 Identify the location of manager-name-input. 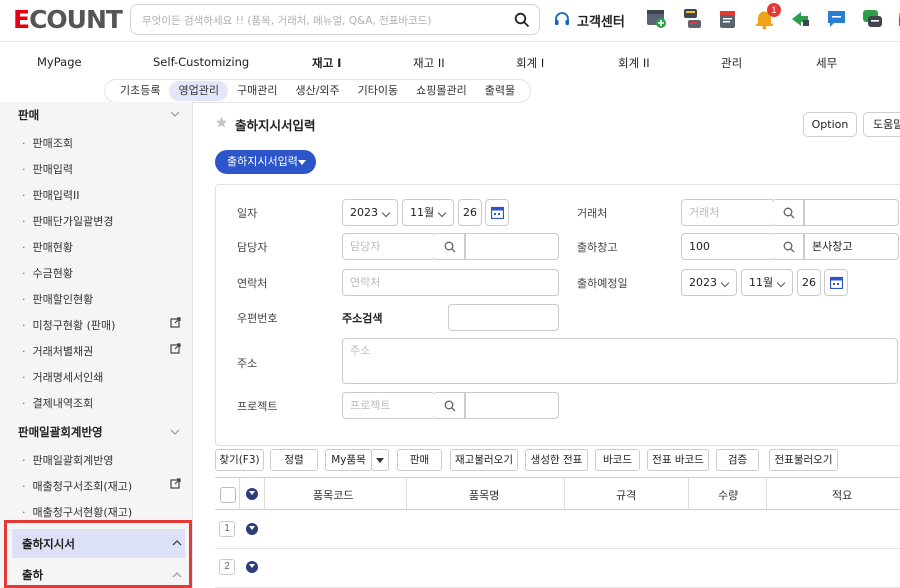
(512, 246).